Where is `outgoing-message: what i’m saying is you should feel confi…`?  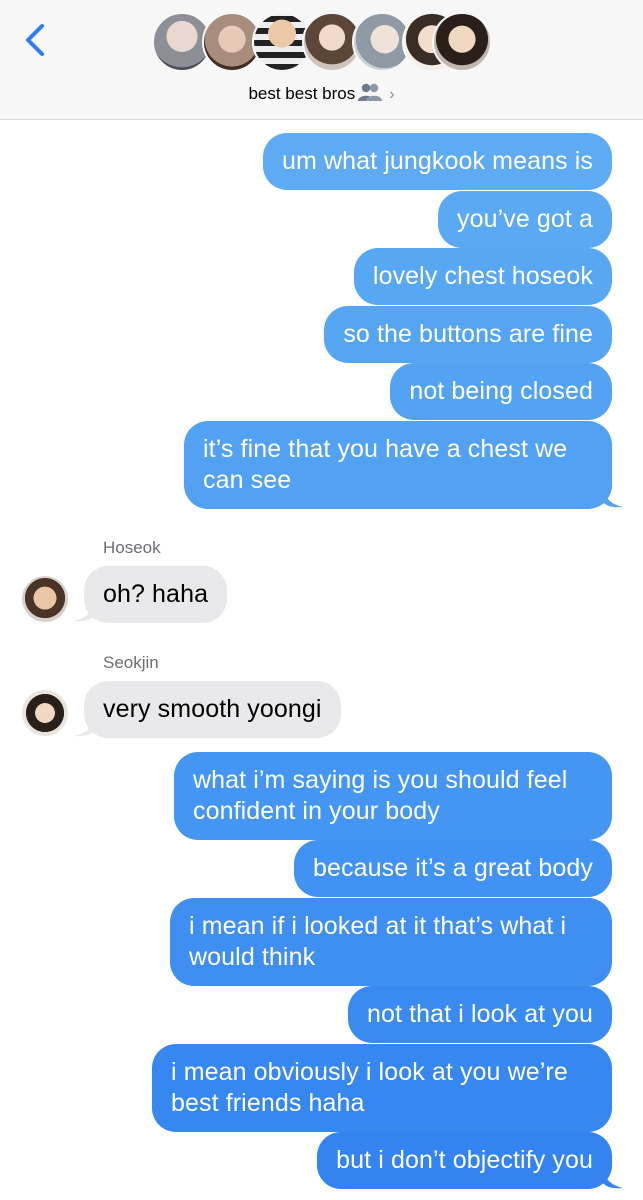
outgoing-message: what i’m saying is you should feel confi… is located at coordinates (393, 796).